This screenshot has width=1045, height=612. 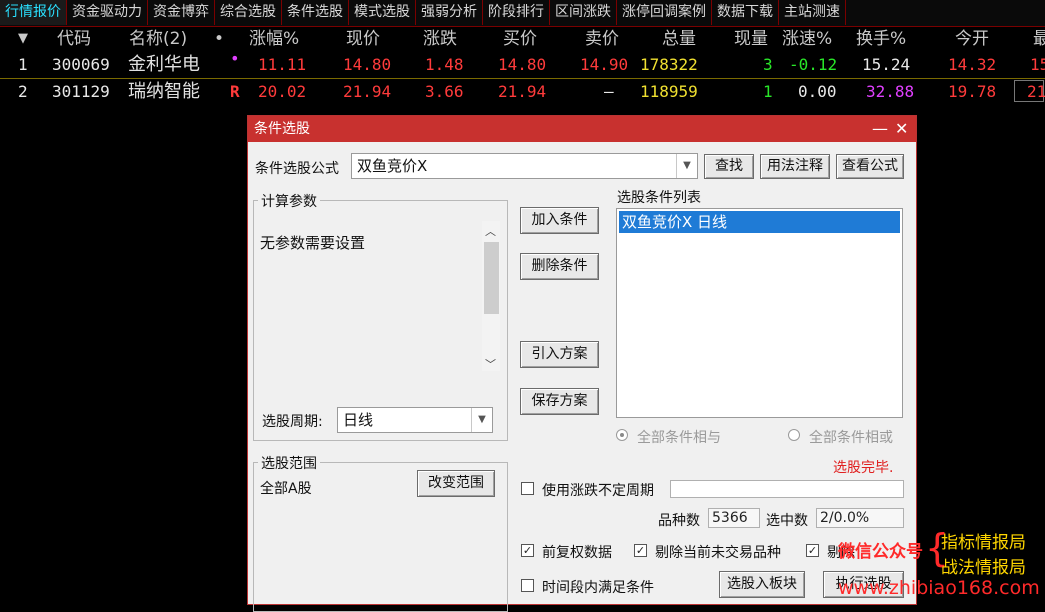 I want to click on ask: 14.90, so click(x=604, y=64).